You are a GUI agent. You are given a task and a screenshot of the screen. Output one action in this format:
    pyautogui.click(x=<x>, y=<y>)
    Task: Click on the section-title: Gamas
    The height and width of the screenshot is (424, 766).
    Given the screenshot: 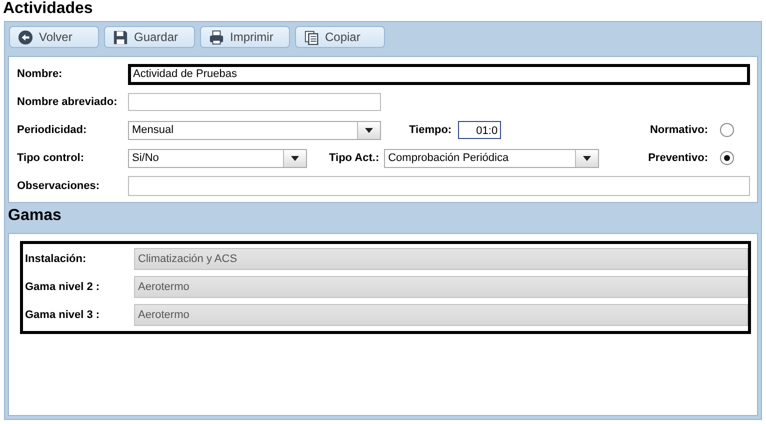 What is the action you would take?
    pyautogui.click(x=34, y=216)
    